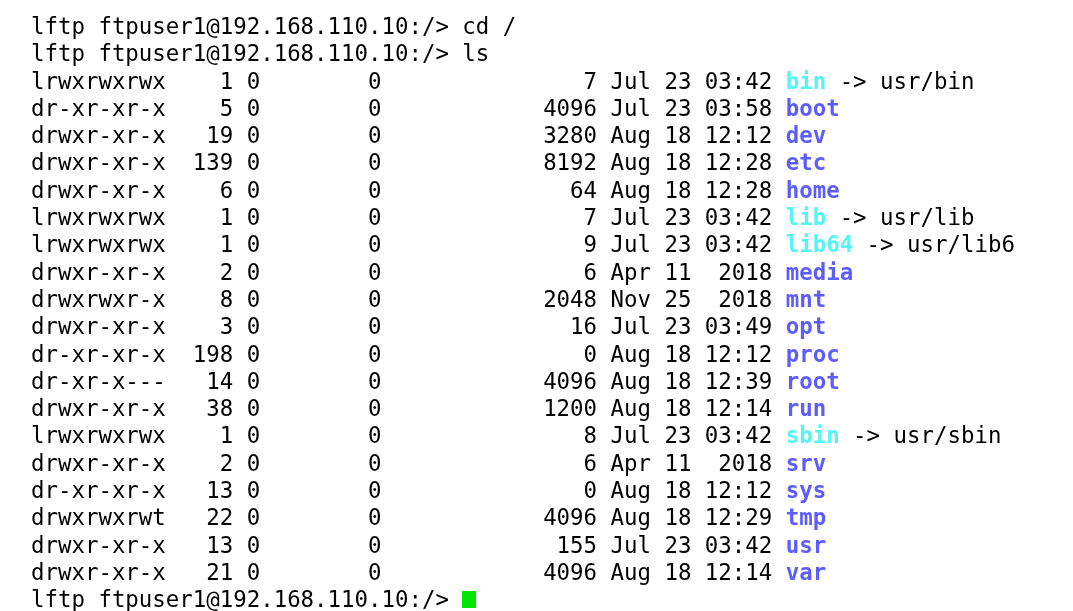 The width and height of the screenshot is (1073, 611). I want to click on file-name: lib64, so click(819, 245).